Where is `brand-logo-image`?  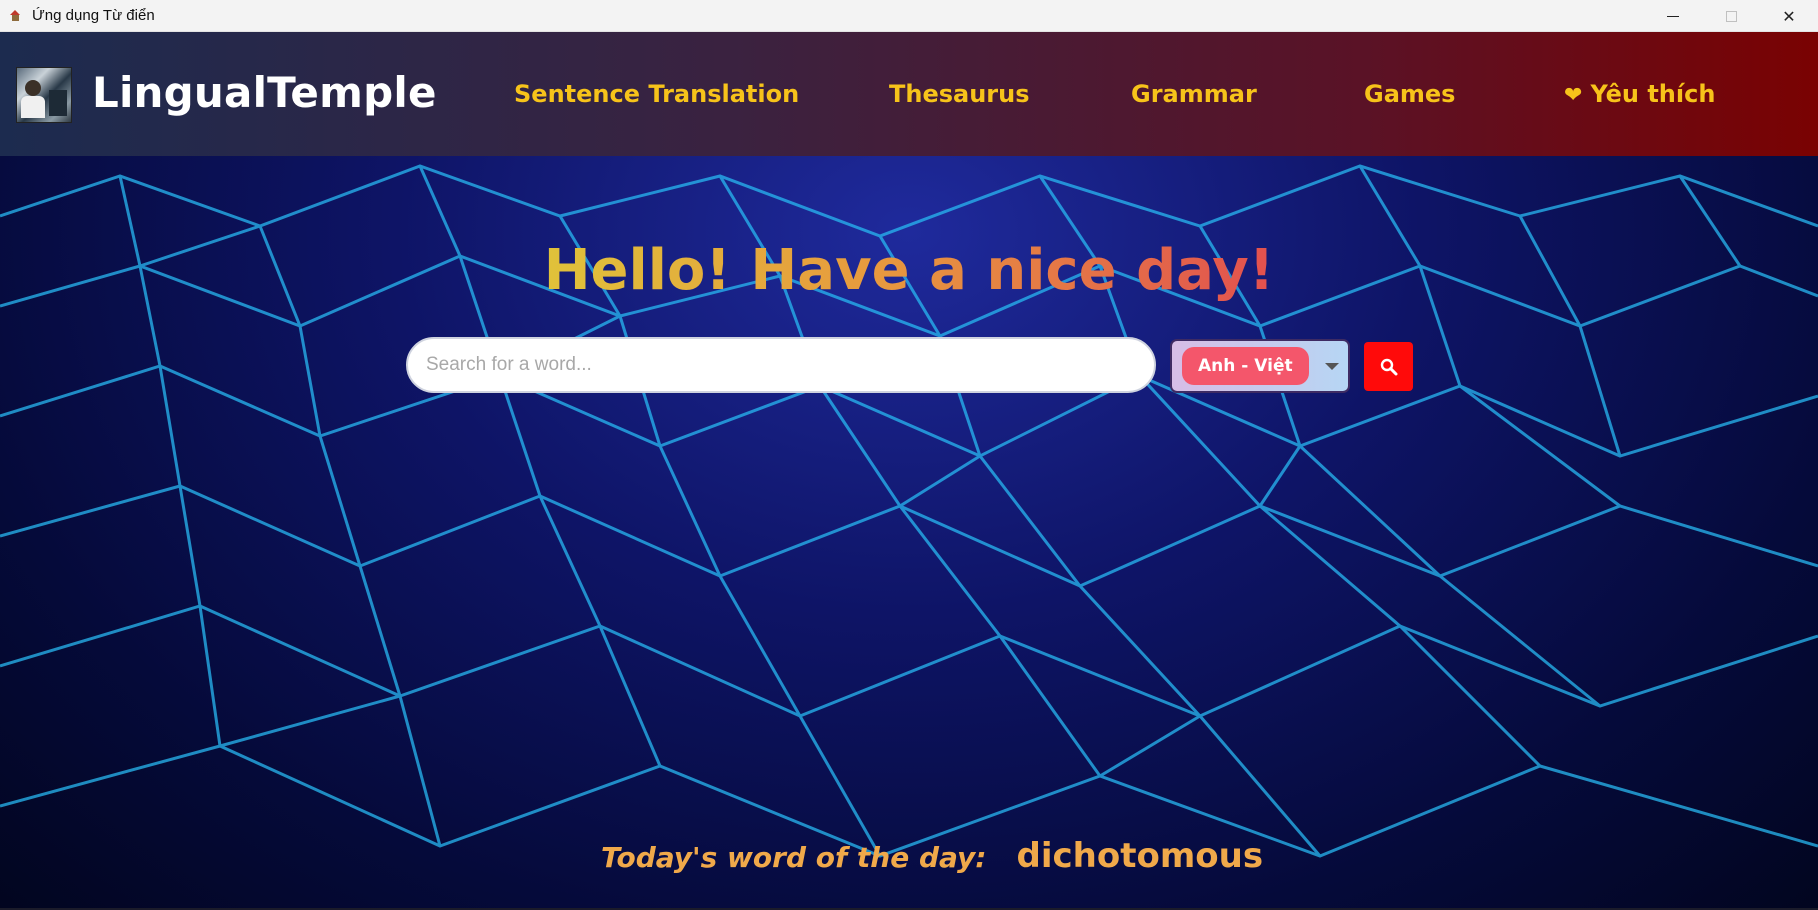
brand-logo-image is located at coordinates (44, 95).